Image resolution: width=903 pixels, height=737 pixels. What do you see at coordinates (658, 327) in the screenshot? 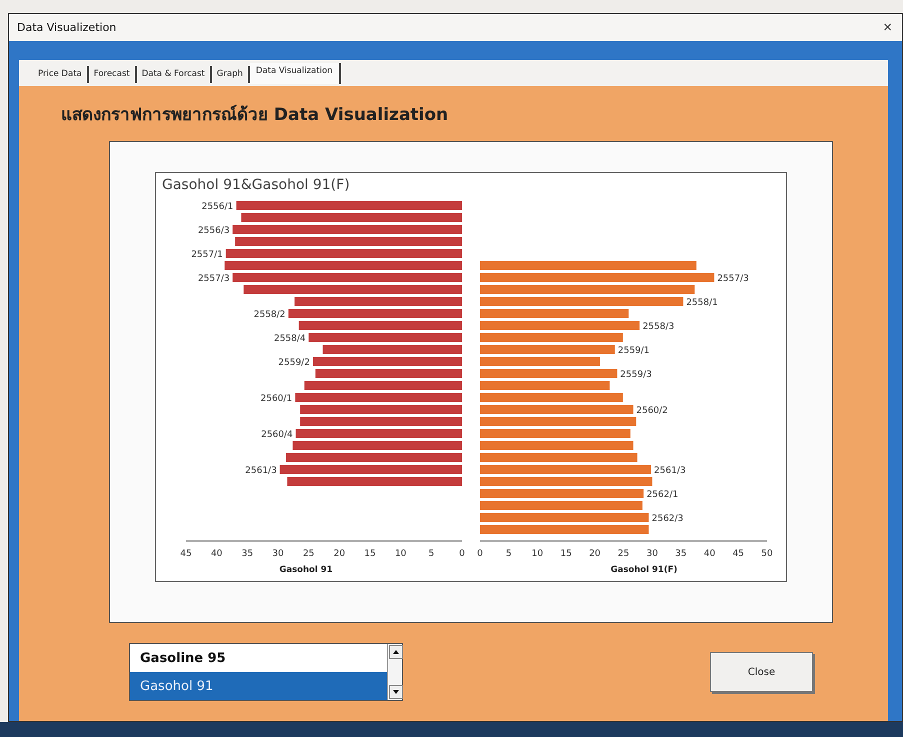
I see `bar-label: 2558/3` at bounding box center [658, 327].